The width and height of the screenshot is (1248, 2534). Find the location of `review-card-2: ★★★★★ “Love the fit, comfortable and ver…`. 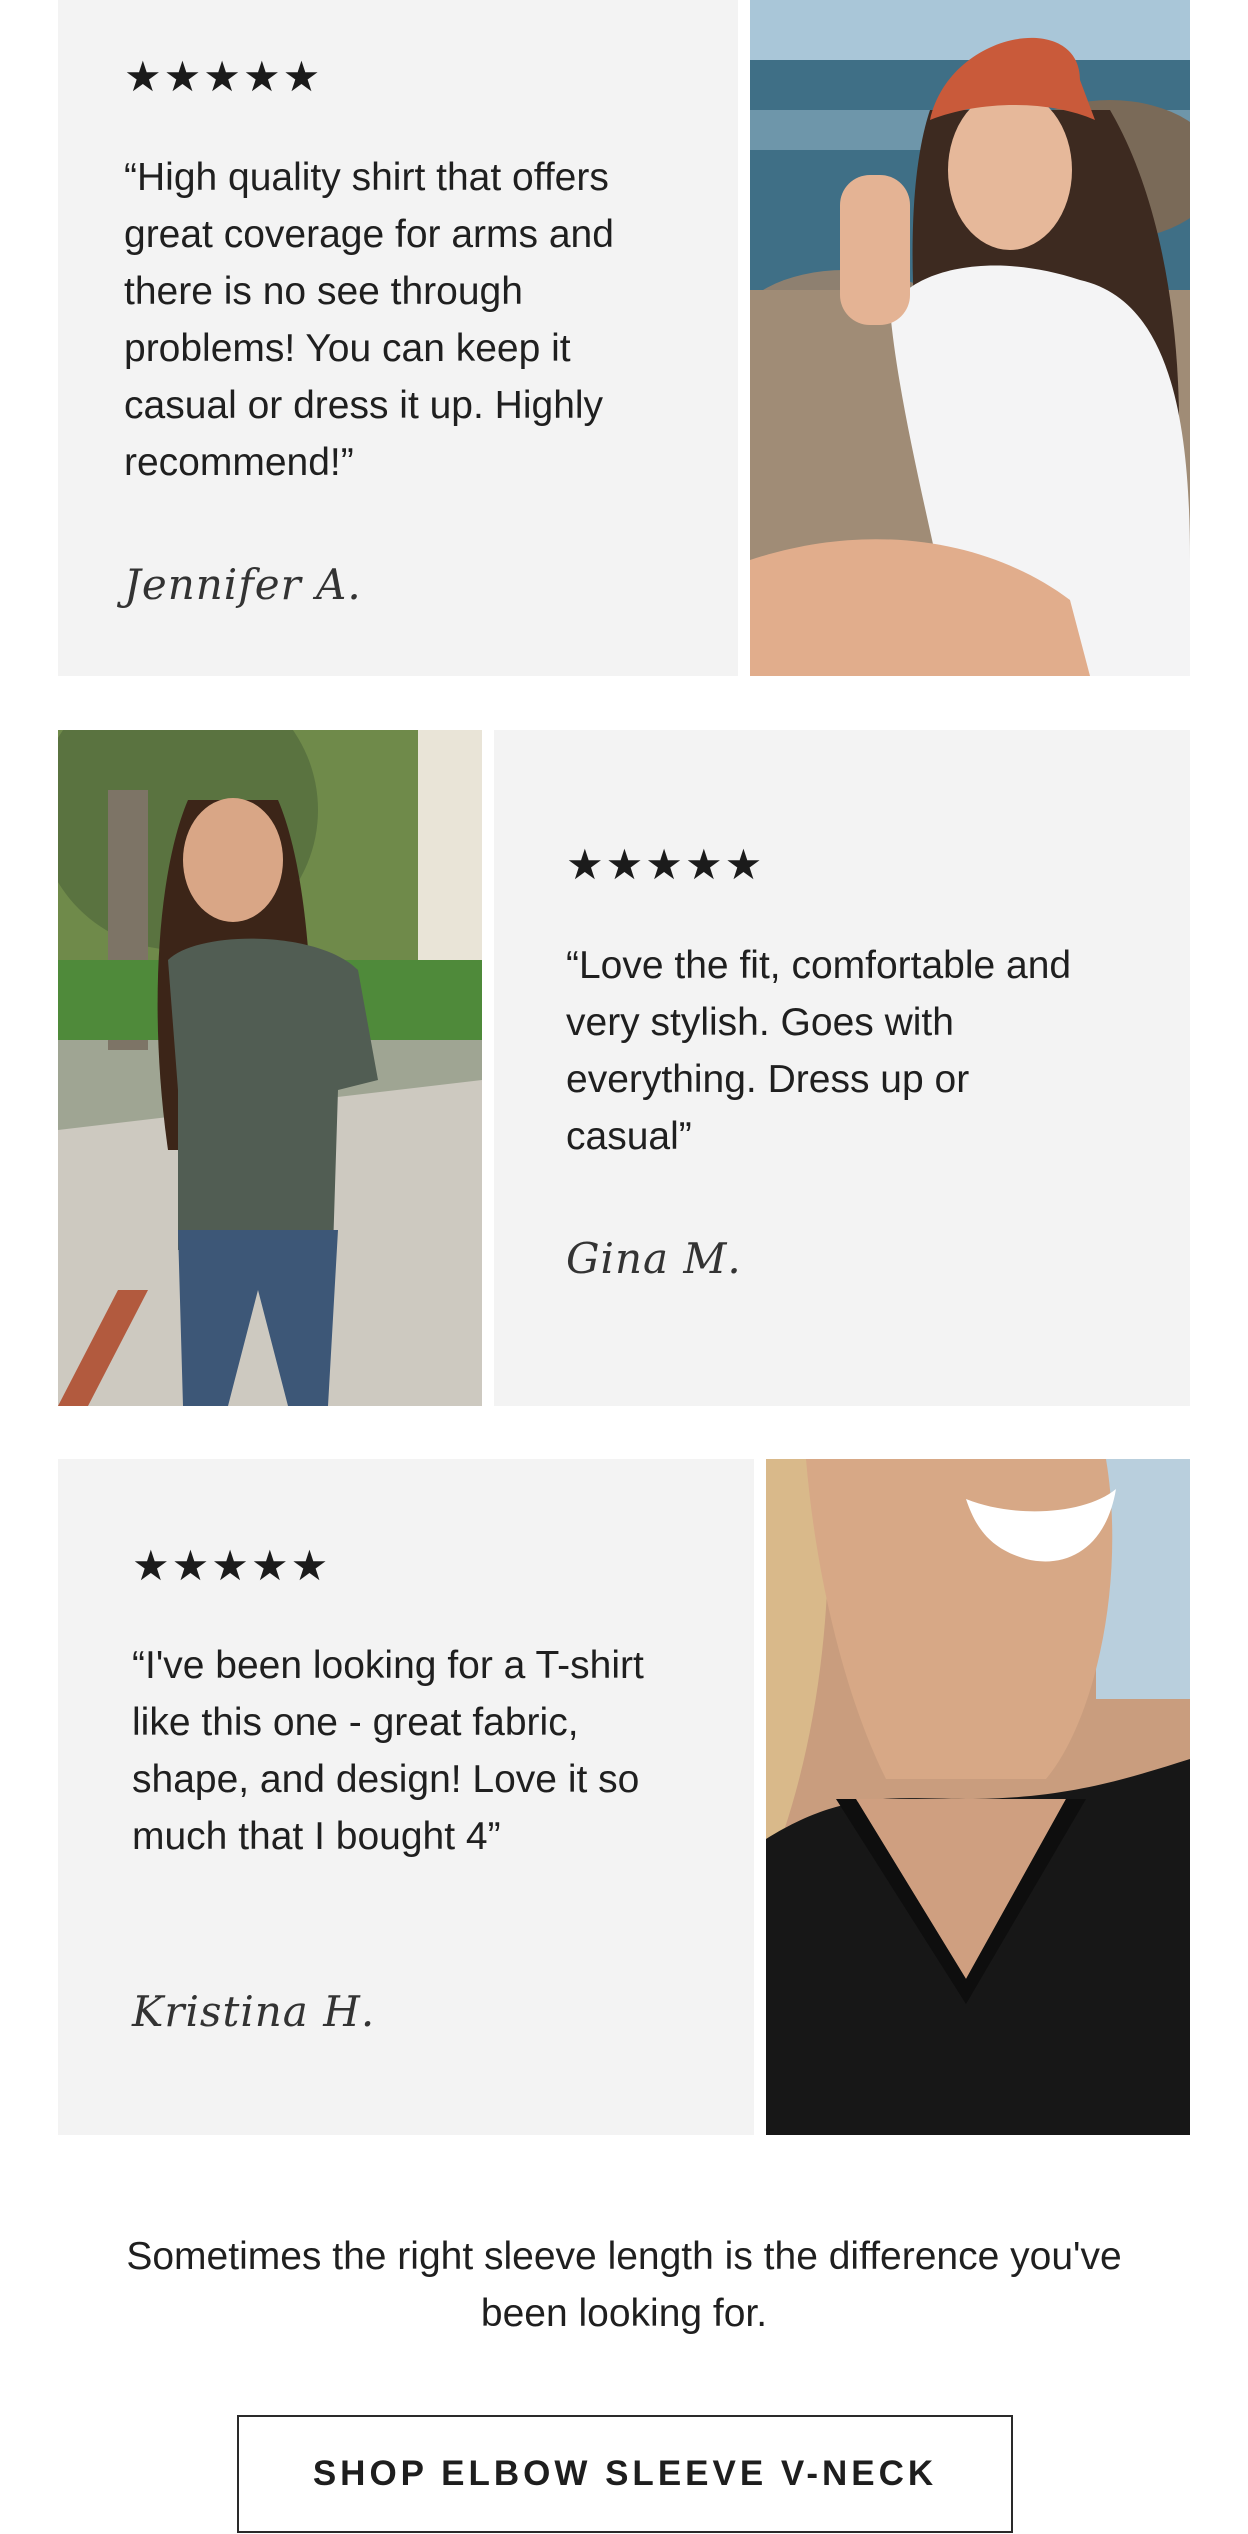

review-card-2: ★★★★★ “Love the fit, comfortable and ver… is located at coordinates (842, 1068).